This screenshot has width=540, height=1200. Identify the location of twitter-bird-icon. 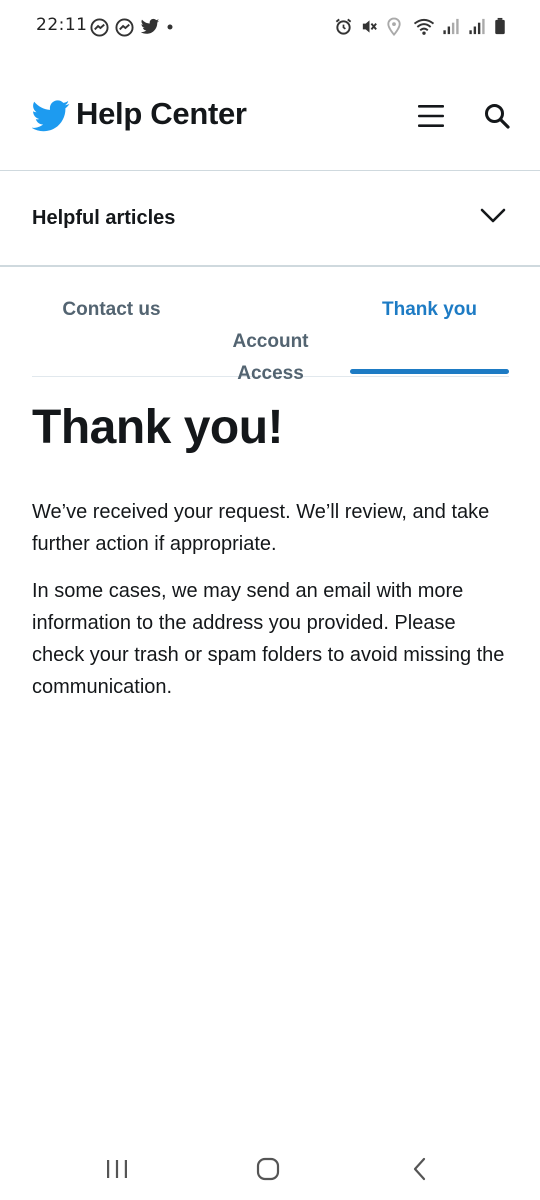
(50, 116).